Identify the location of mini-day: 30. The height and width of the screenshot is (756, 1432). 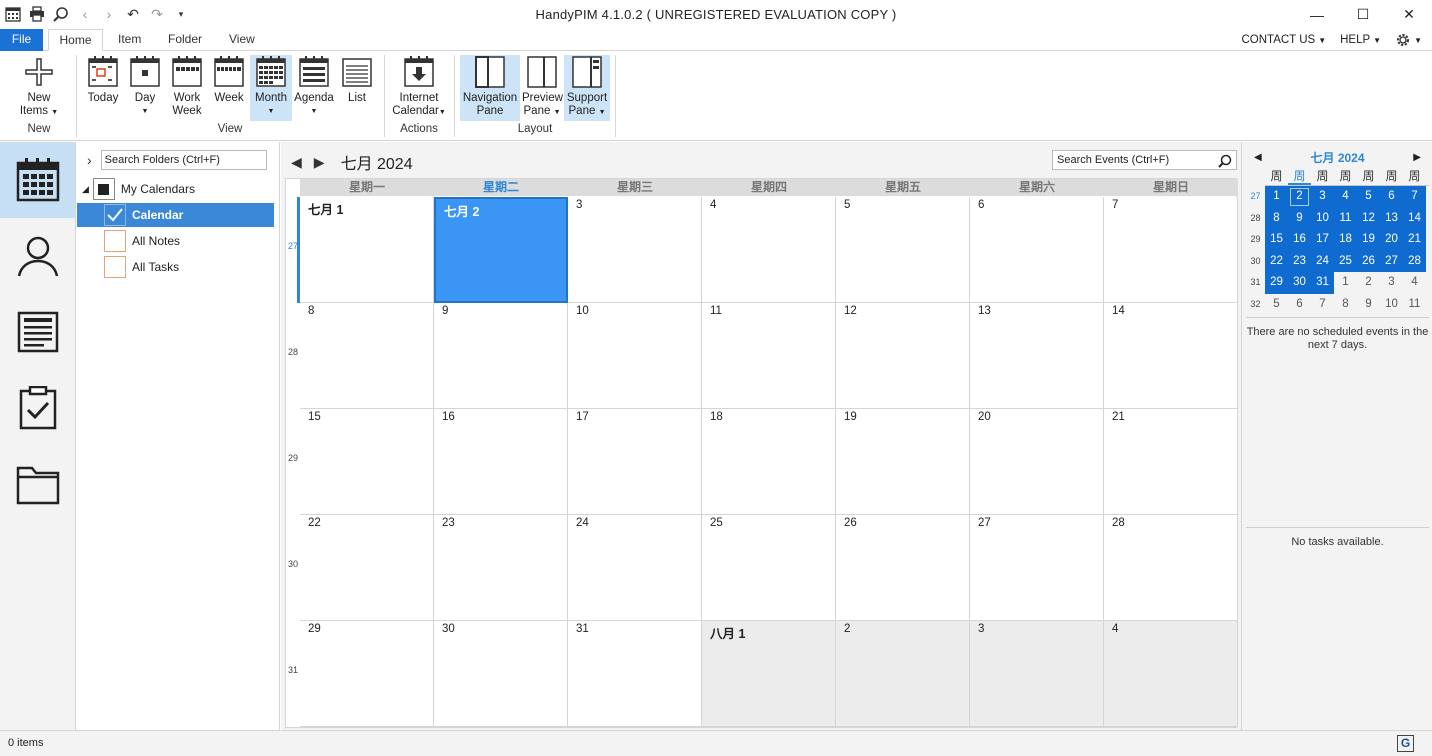
(1299, 283).